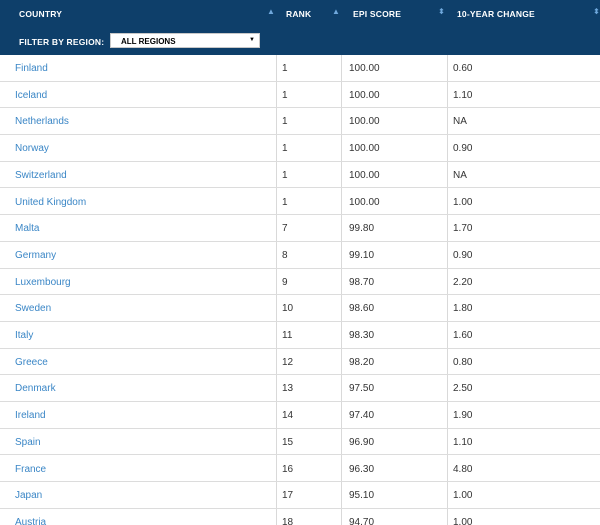 Image resolution: width=600 pixels, height=525 pixels. I want to click on rank-cell: 12, so click(288, 362).